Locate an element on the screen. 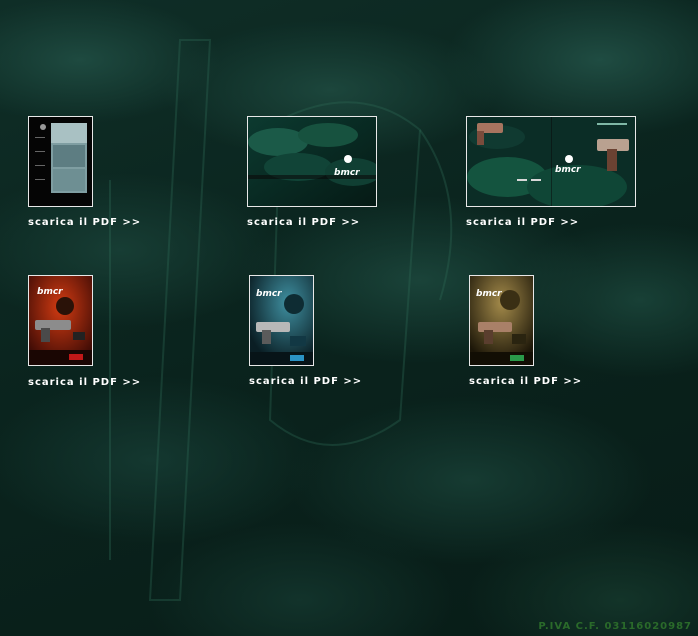  catalog-cover-green-icon: bmcr is located at coordinates (312, 161).